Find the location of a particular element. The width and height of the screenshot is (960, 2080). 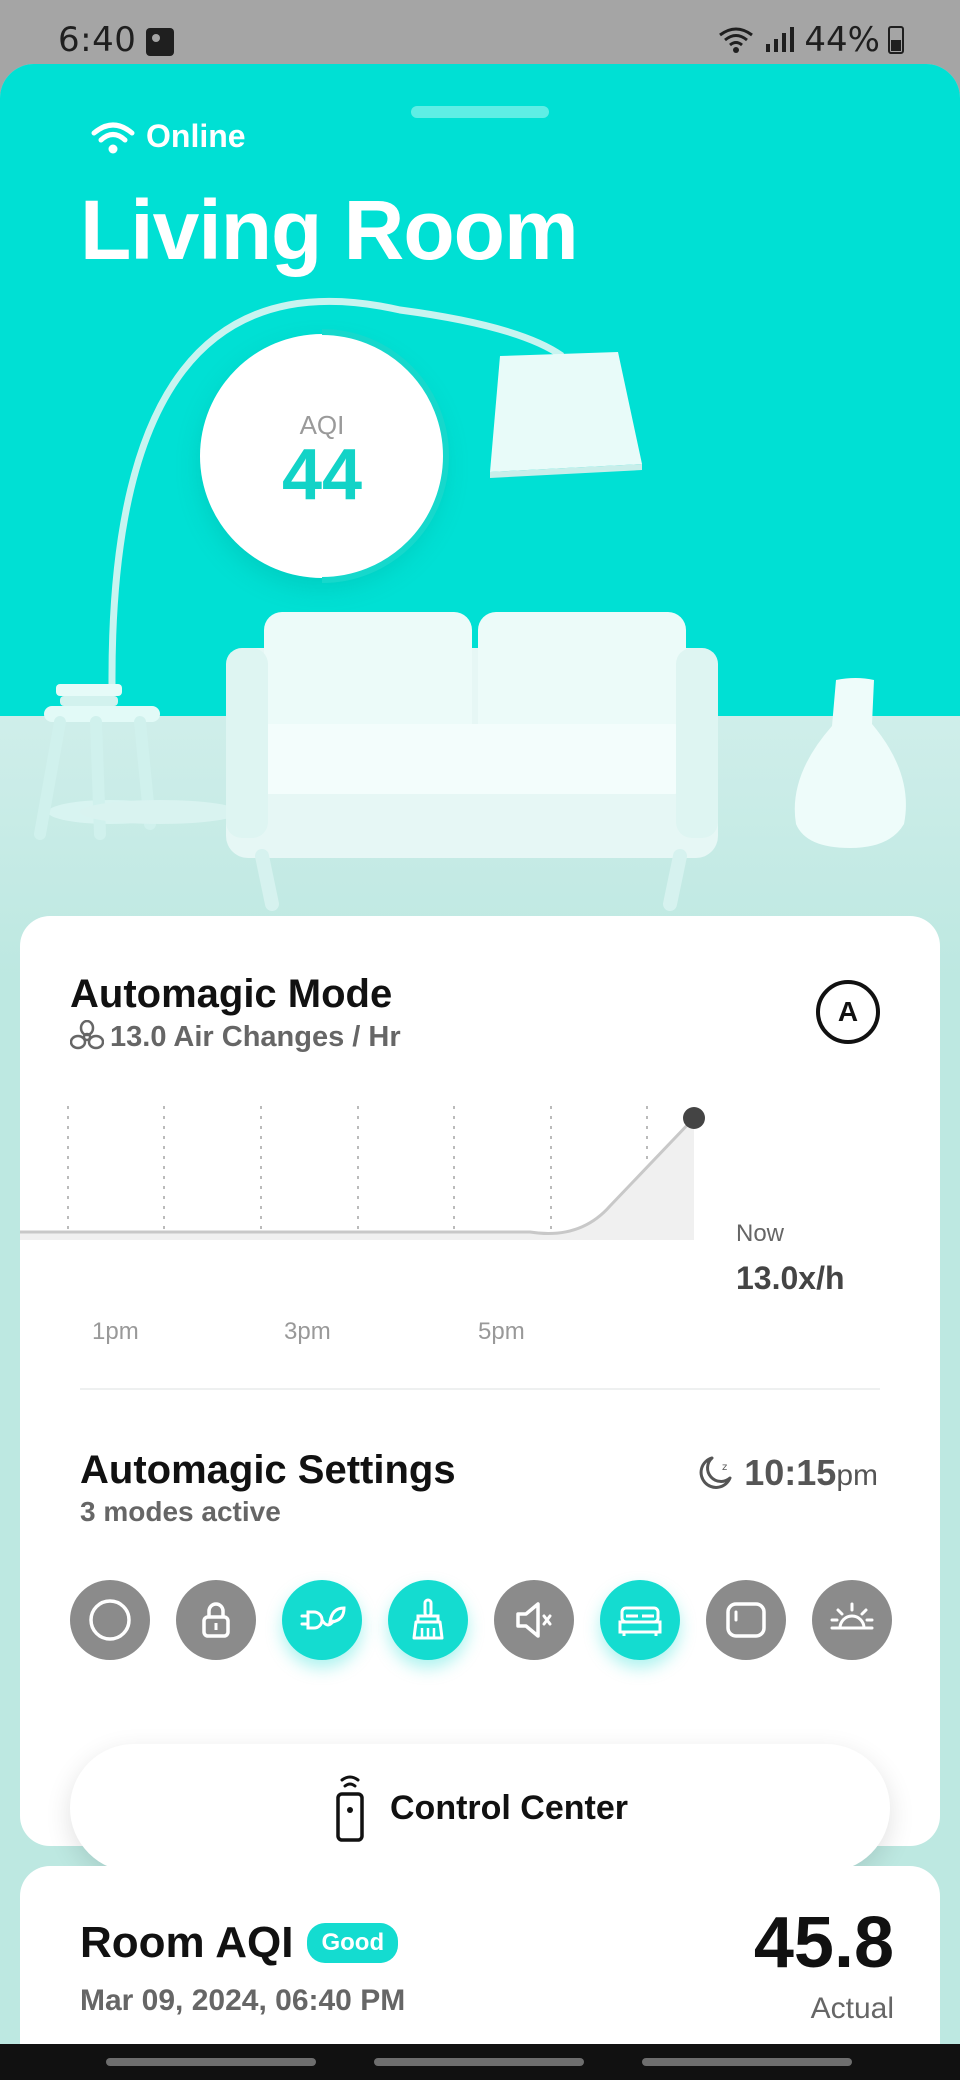

status-time: 6:40 is located at coordinates (97, 40).